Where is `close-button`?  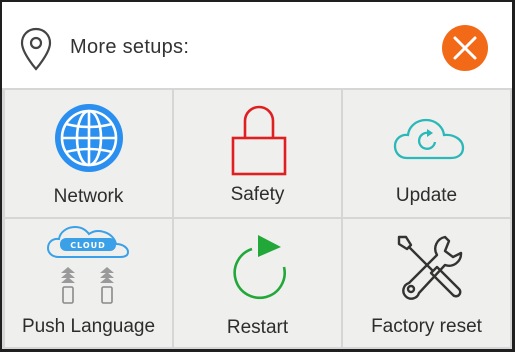 close-button is located at coordinates (465, 48).